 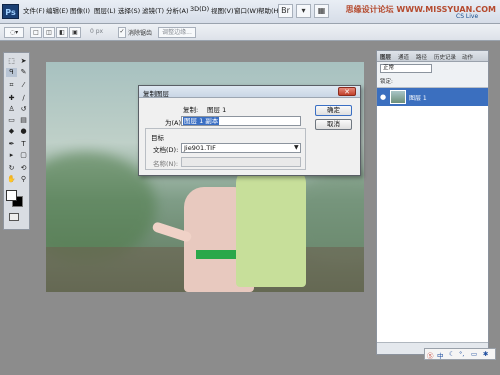 What do you see at coordinates (11, 61) in the screenshot?
I see `marquee-tool-icon: ⬚` at bounding box center [11, 61].